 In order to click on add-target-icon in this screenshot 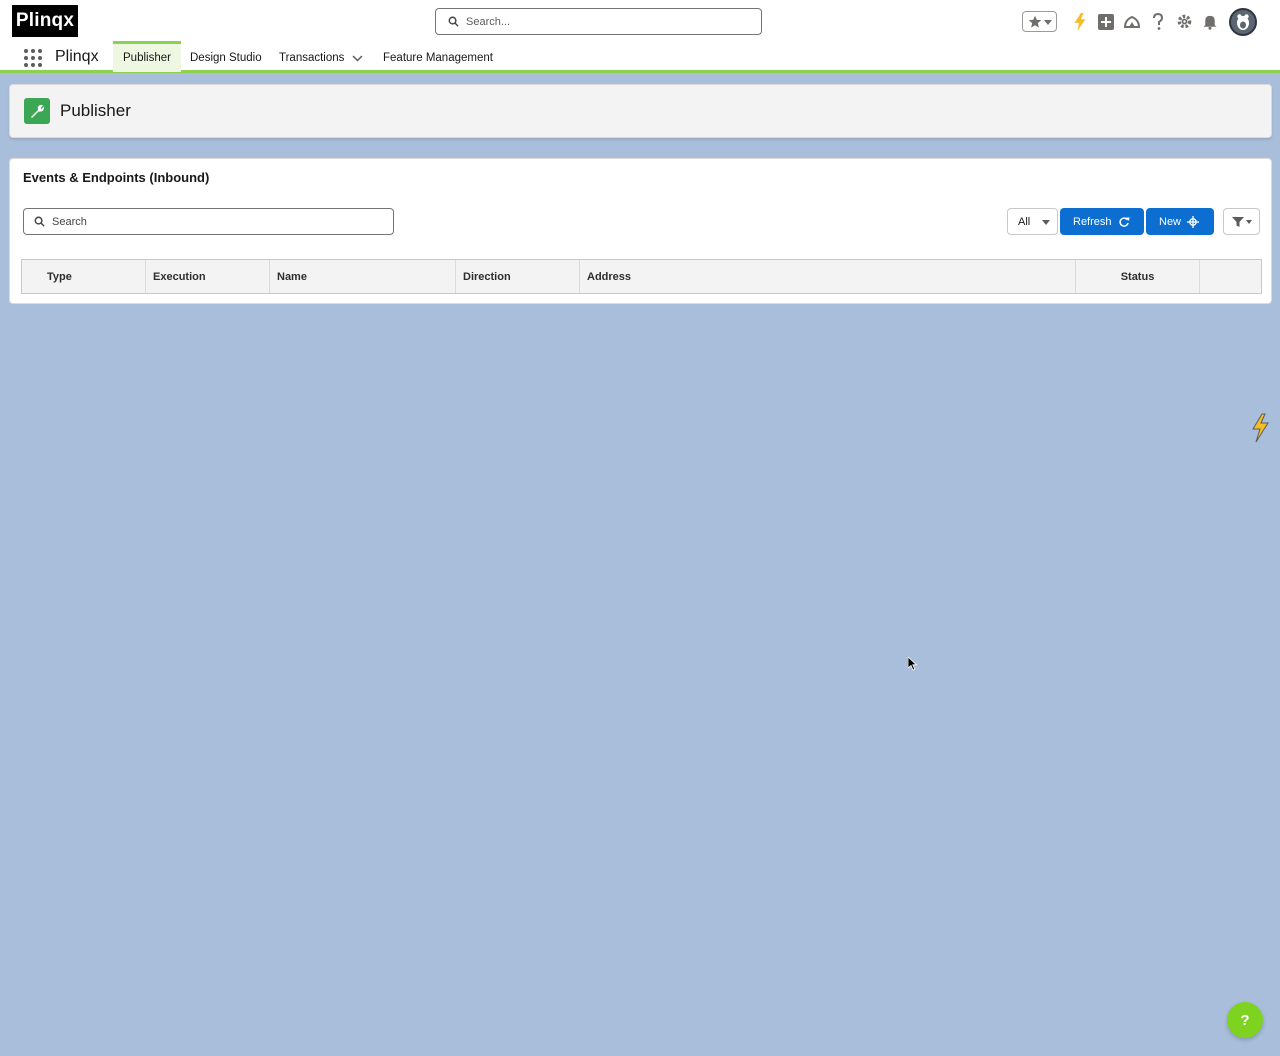, I will do `click(1193, 221)`.